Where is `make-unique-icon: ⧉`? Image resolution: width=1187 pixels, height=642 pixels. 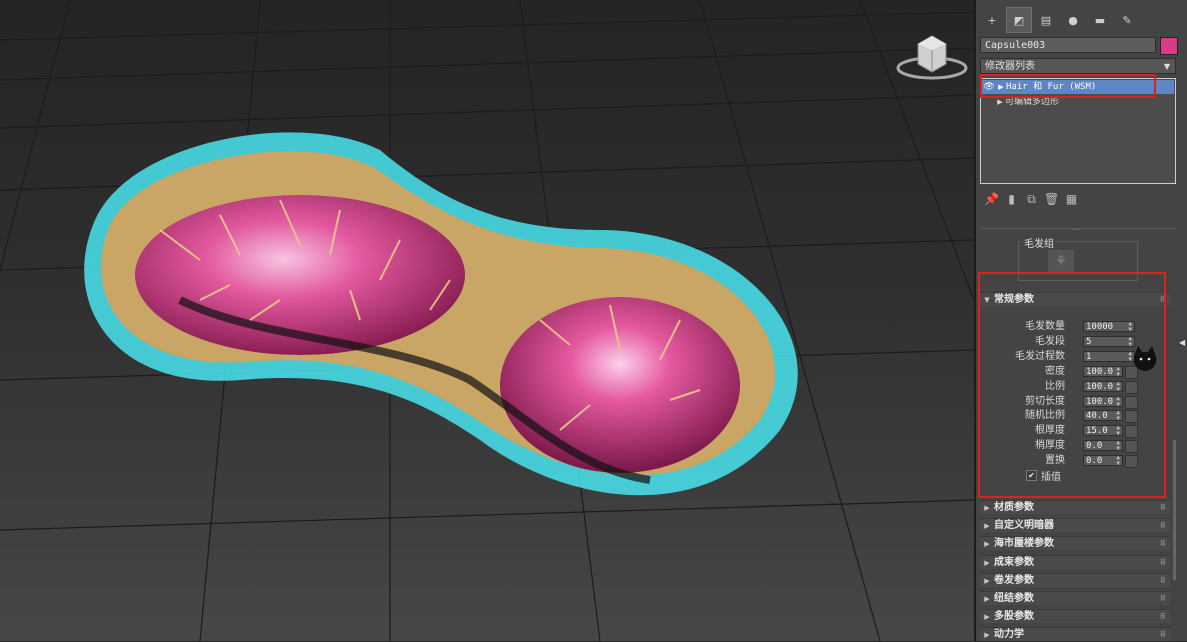 make-unique-icon: ⧉ is located at coordinates (1031, 199).